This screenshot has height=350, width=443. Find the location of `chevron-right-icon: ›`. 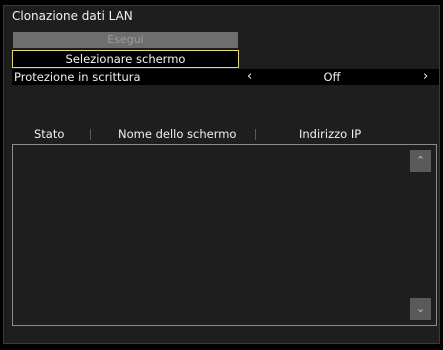

chevron-right-icon: › is located at coordinates (425, 77).